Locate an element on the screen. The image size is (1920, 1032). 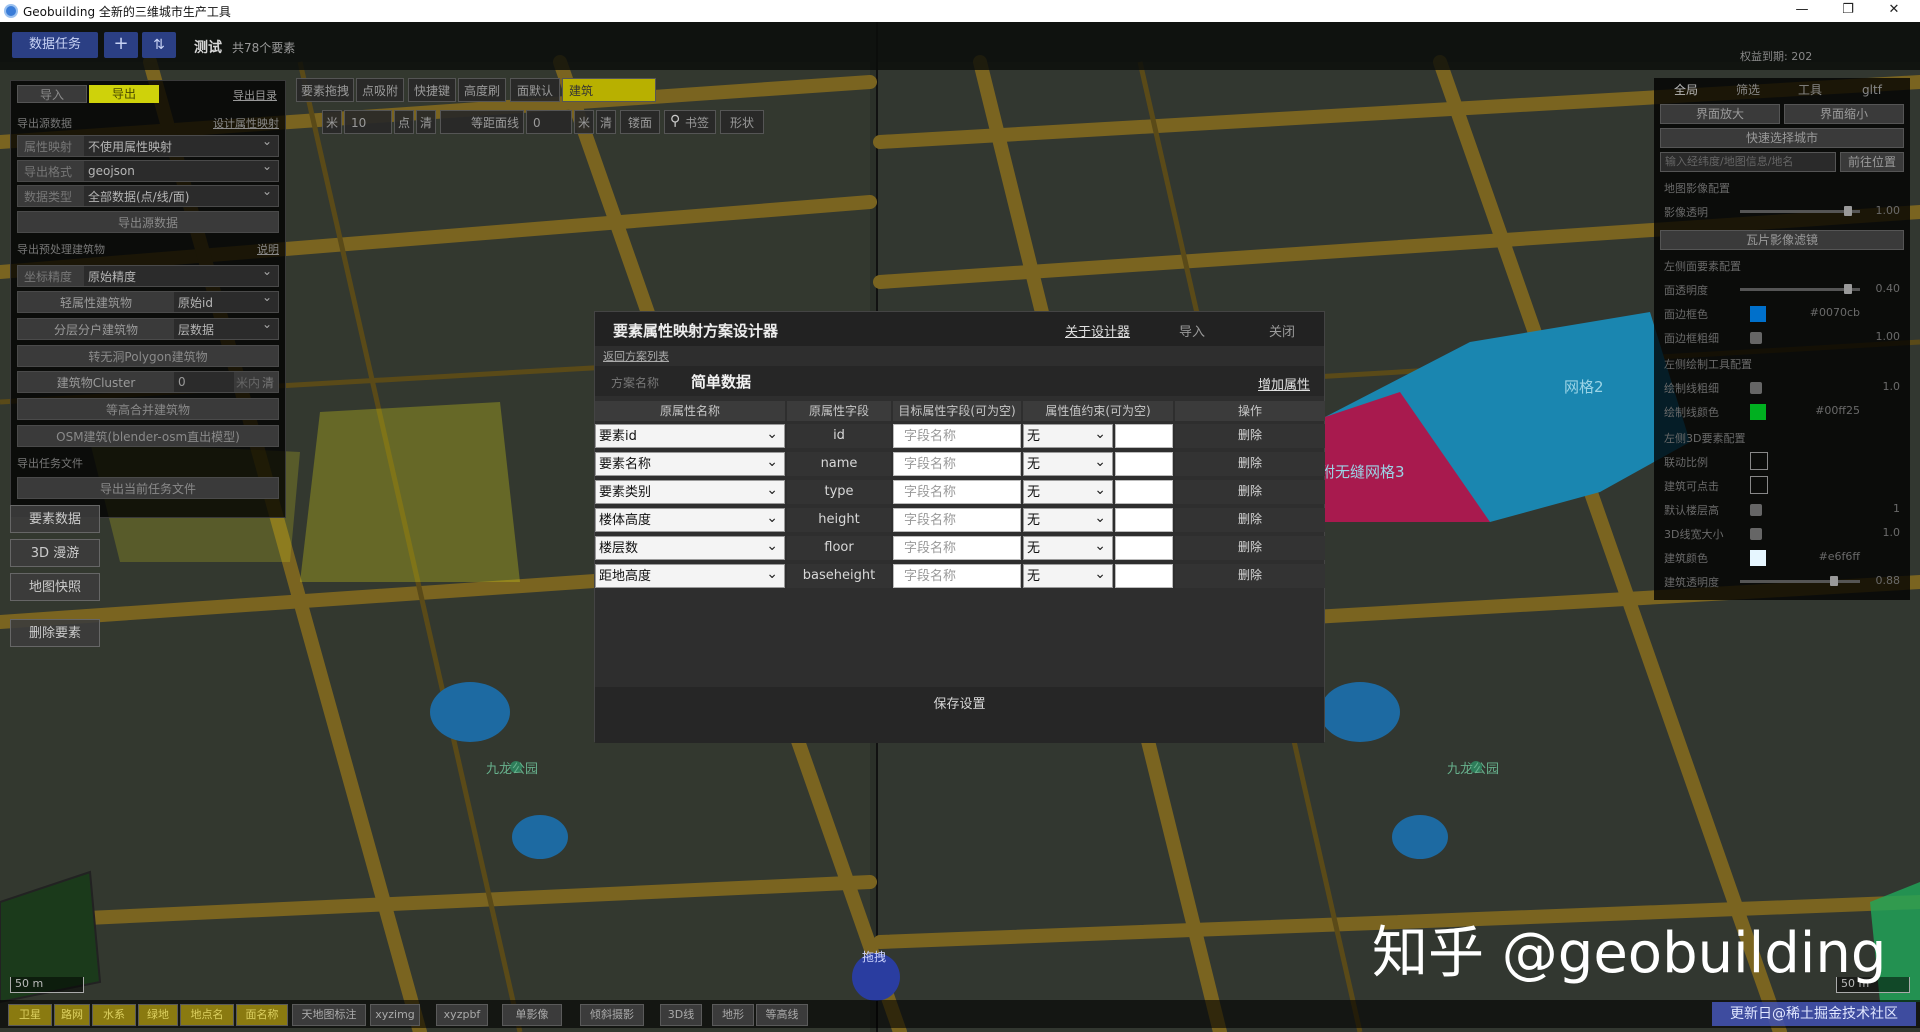
about-designer-link: 关于设计器 is located at coordinates (1097, 330).